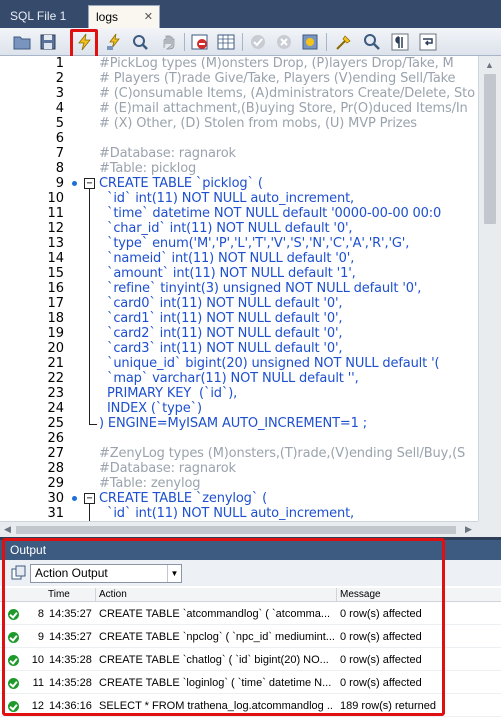 The height and width of the screenshot is (717, 501). Describe the element at coordinates (59, 78) in the screenshot. I see `line-number: 2` at that location.